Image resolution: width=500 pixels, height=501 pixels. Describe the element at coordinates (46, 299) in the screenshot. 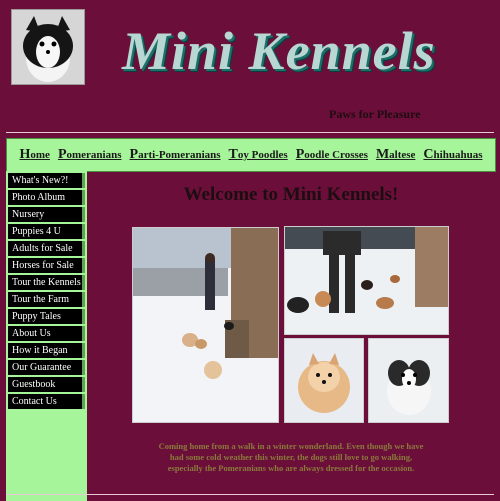

I see `sidebar-link: Tour the Farm` at that location.